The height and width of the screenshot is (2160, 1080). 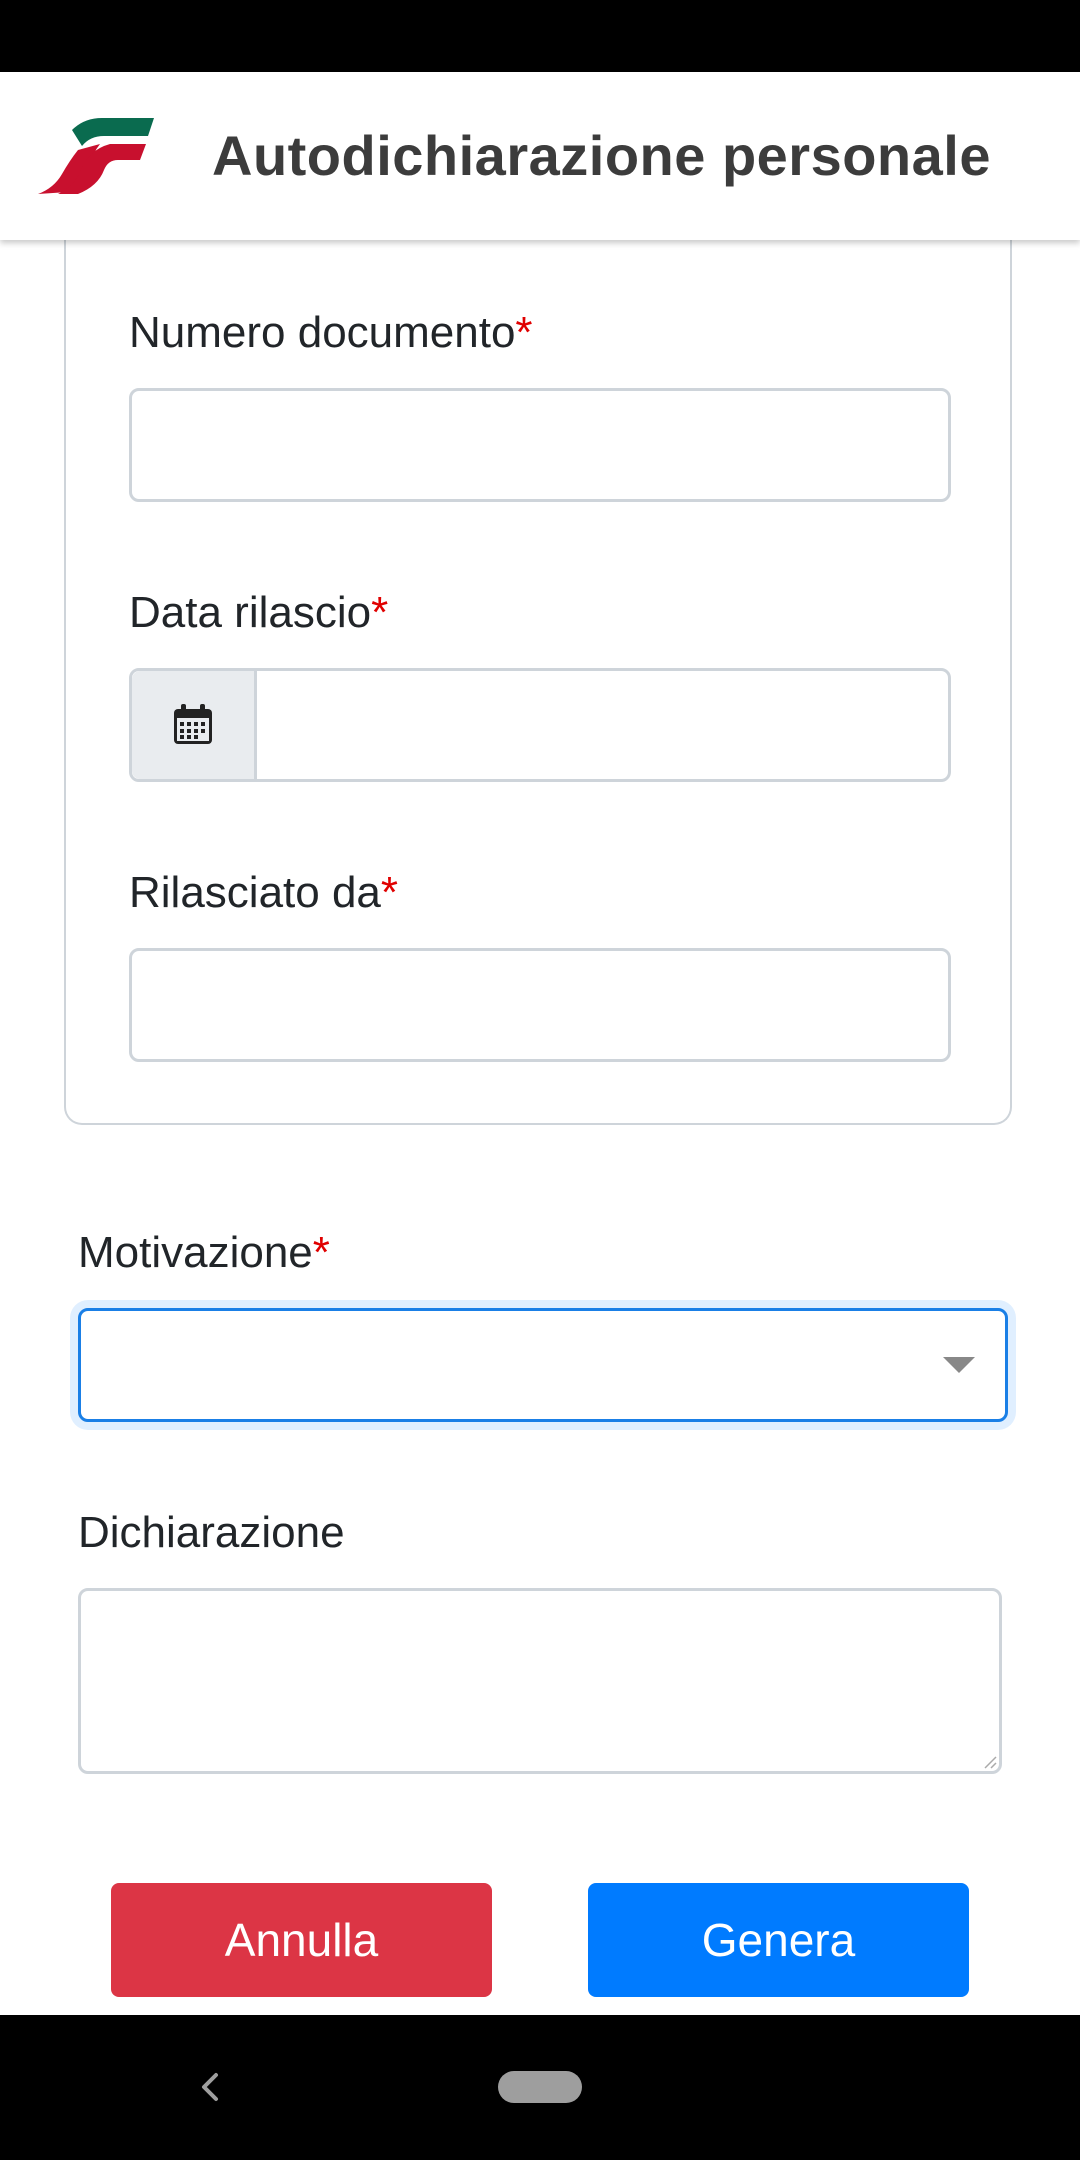 What do you see at coordinates (540, 36) in the screenshot?
I see `status-bar` at bounding box center [540, 36].